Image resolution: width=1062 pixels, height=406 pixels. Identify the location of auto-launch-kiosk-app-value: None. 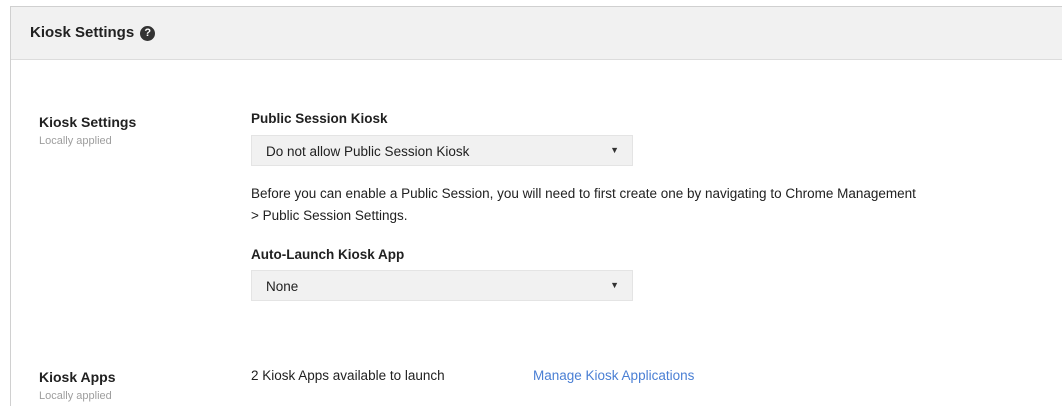
(282, 286).